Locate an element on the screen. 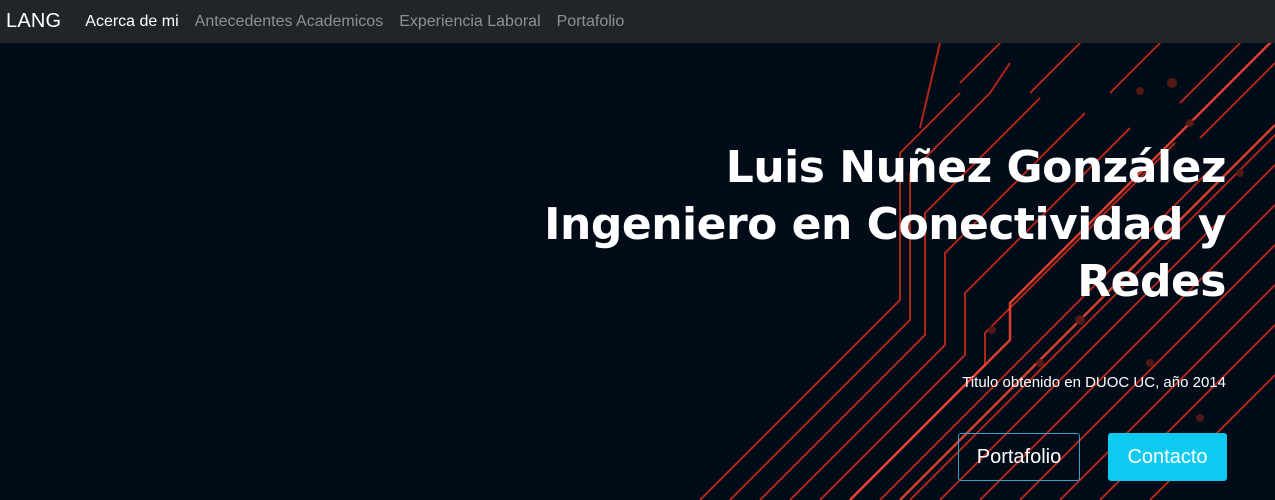 This screenshot has height=500, width=1275. nav-item-experiencia: Experiencia Laboral is located at coordinates (469, 22).